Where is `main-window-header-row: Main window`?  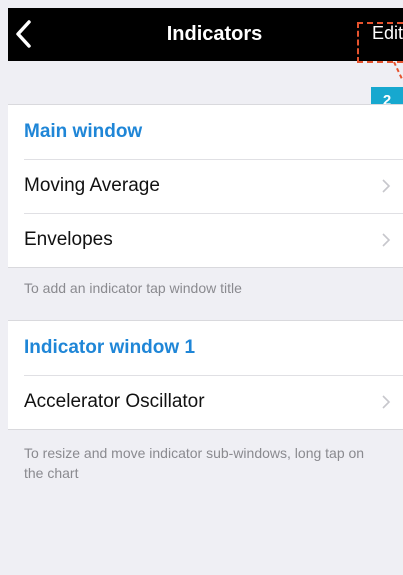 main-window-header-row: Main window is located at coordinates (205, 132).